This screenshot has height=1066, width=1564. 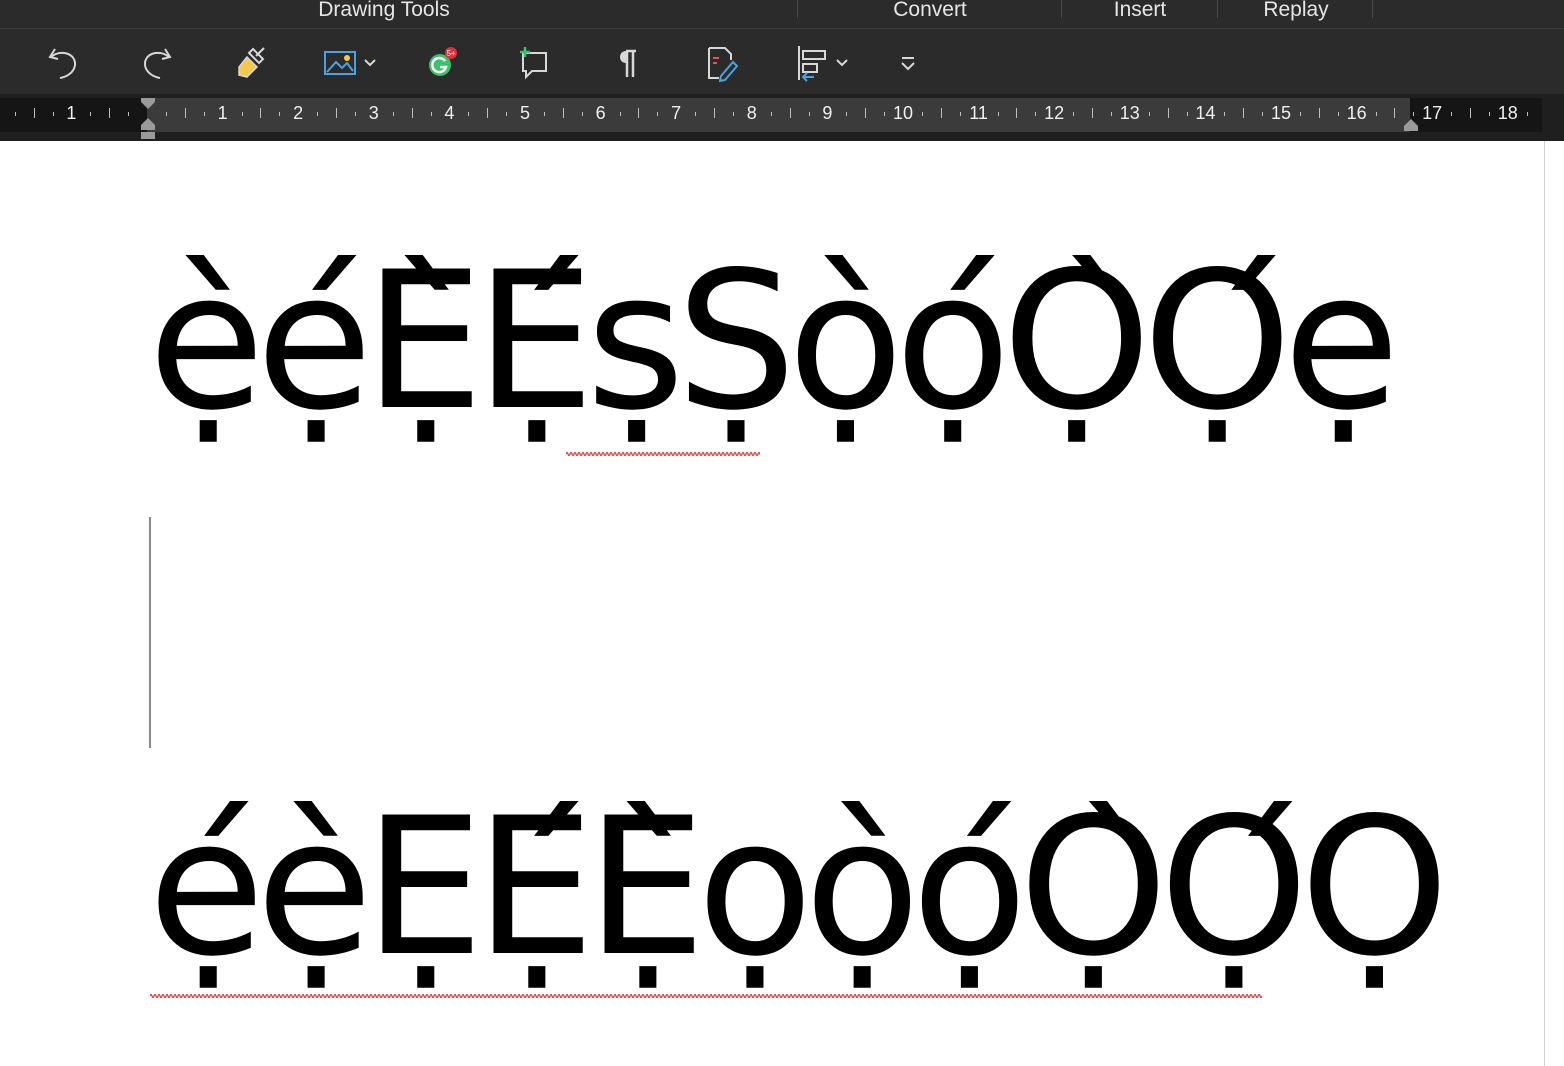 I want to click on picture-icon, so click(x=340, y=63).